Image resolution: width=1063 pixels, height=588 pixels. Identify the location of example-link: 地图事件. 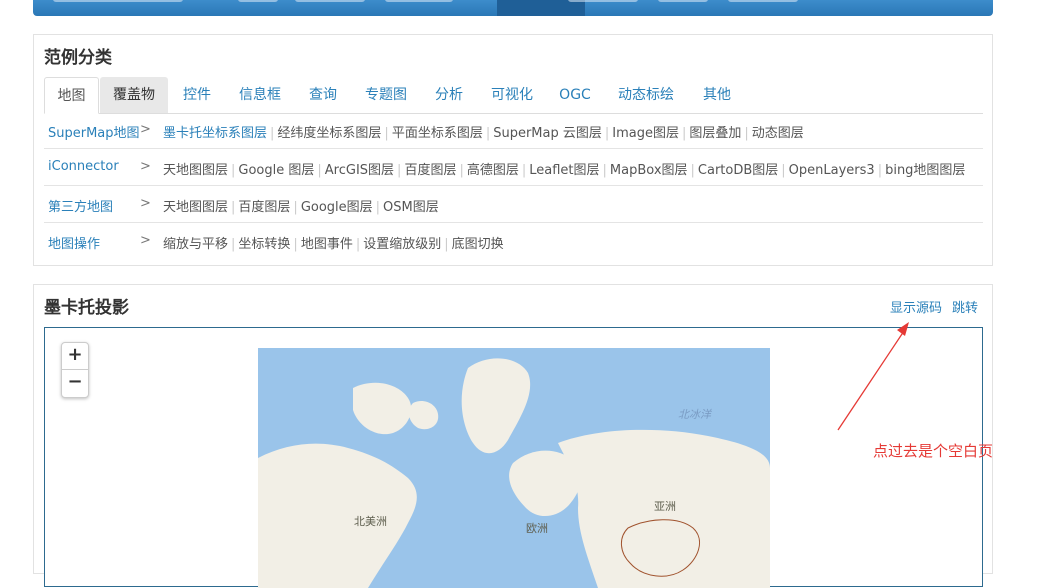
(327, 244).